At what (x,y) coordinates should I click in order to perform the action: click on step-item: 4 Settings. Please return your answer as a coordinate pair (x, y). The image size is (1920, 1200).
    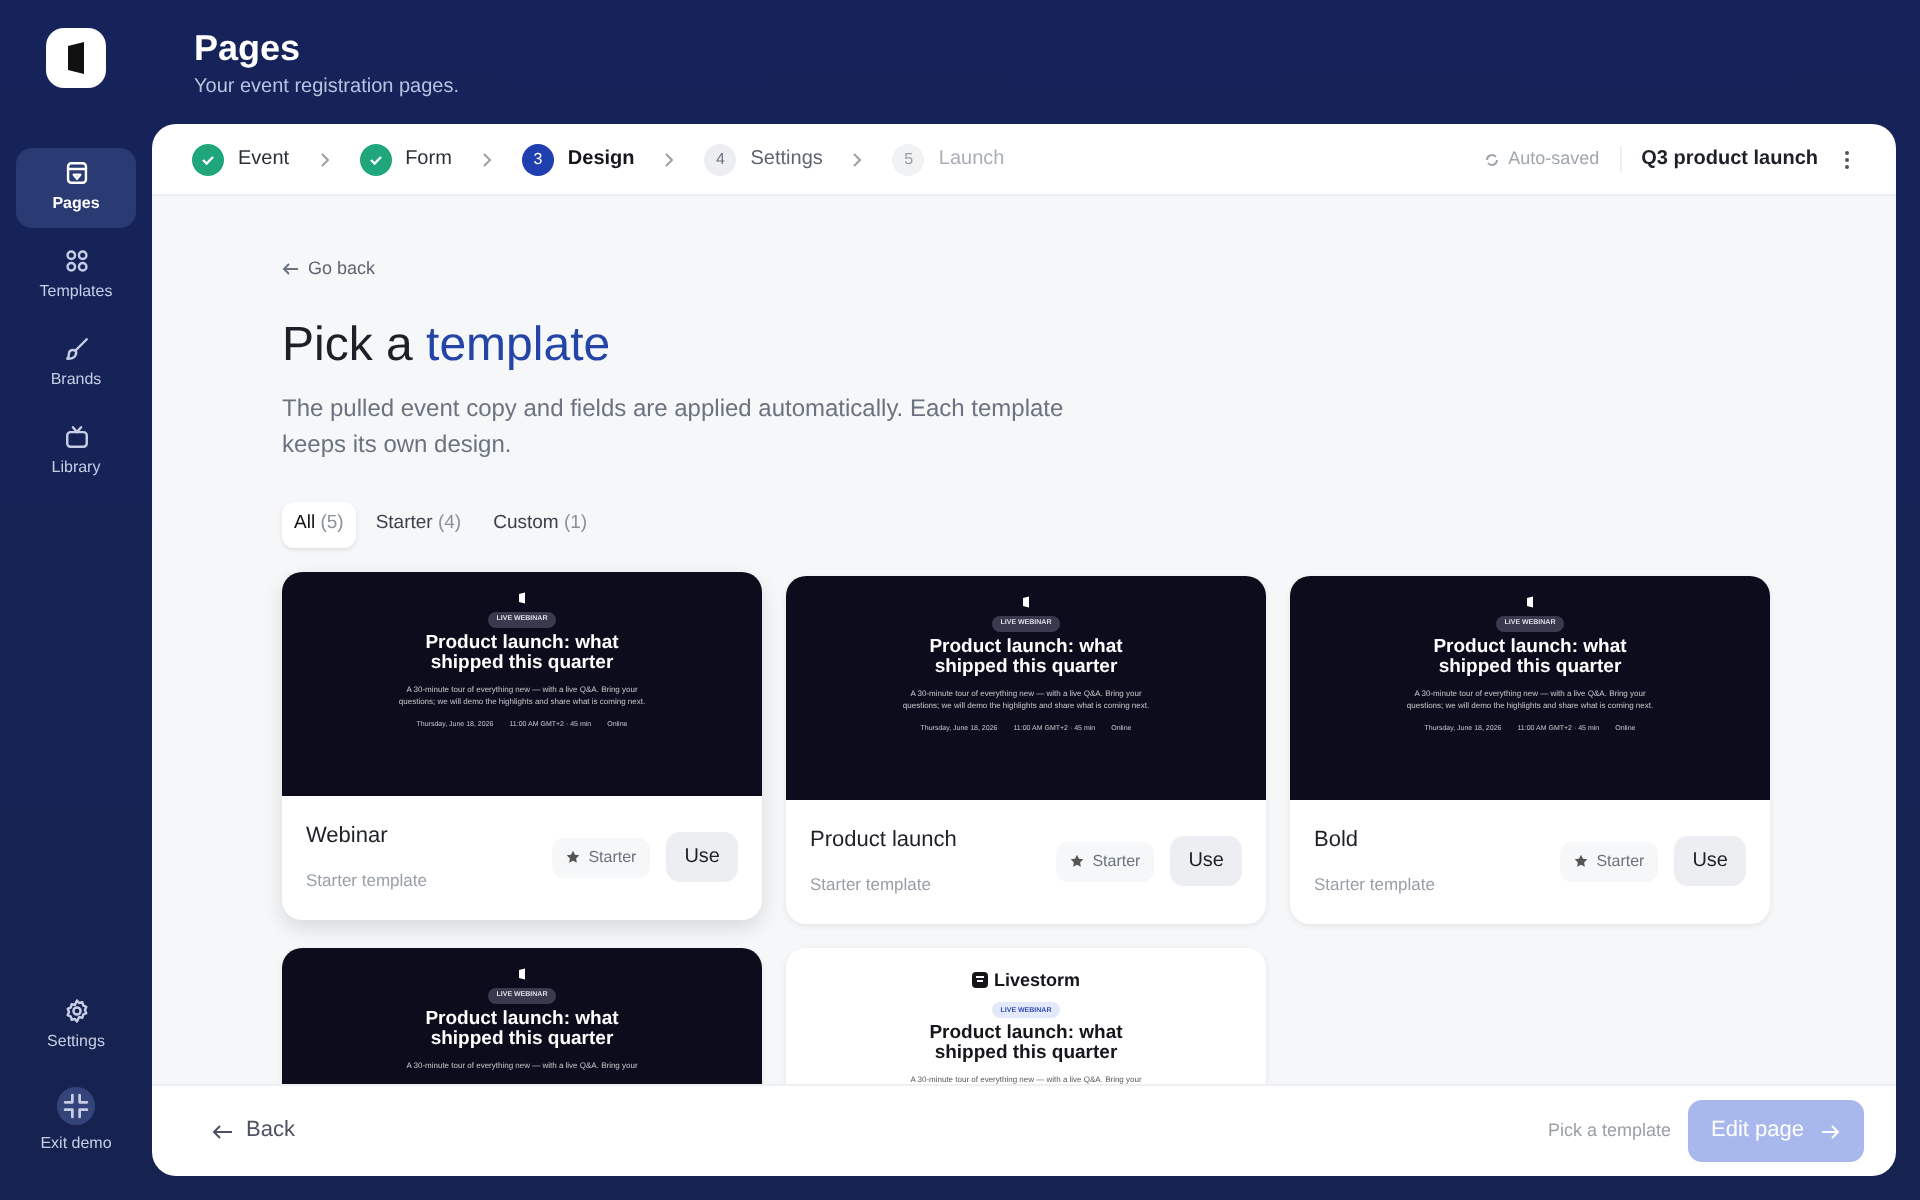
    Looking at the image, I should click on (763, 159).